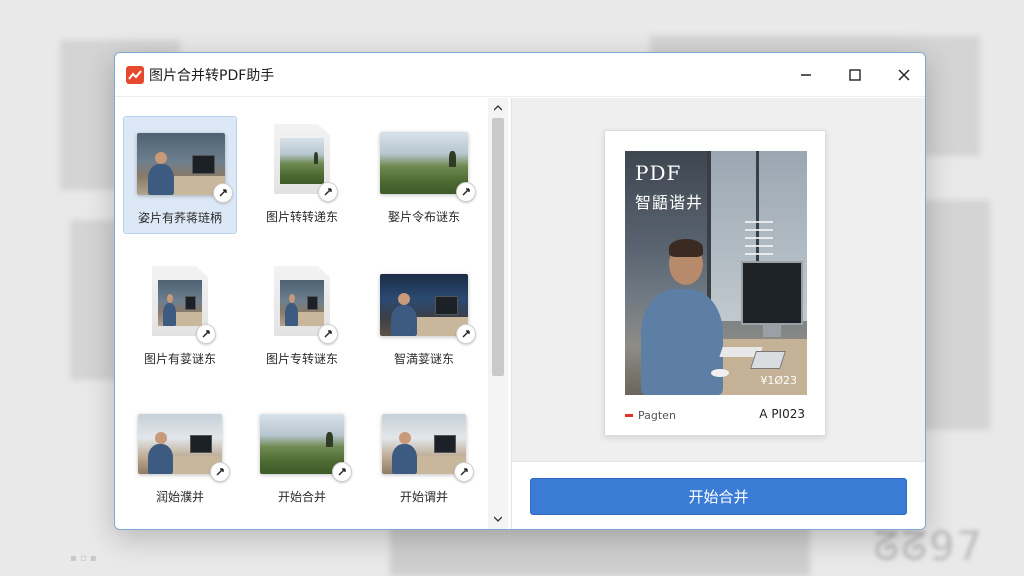  What do you see at coordinates (83, 558) in the screenshot?
I see `background-dots: ▪ ▫ ▪` at bounding box center [83, 558].